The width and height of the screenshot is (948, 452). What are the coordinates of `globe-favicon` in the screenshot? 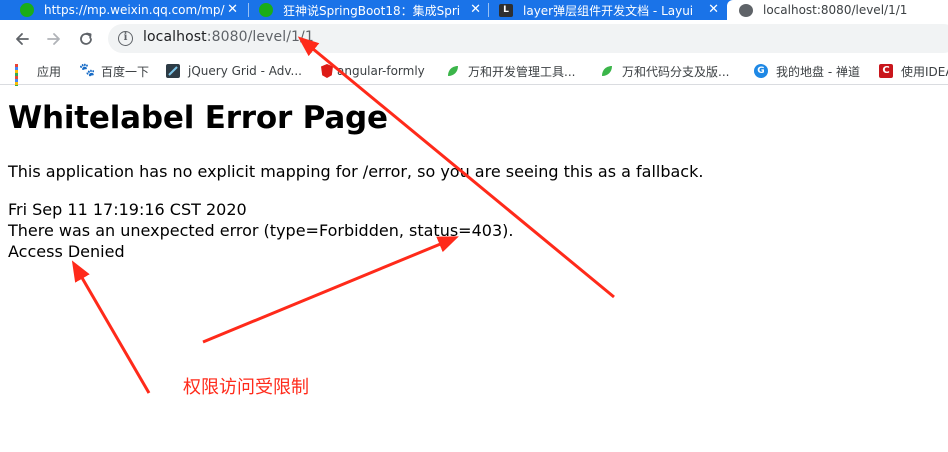 It's located at (746, 10).